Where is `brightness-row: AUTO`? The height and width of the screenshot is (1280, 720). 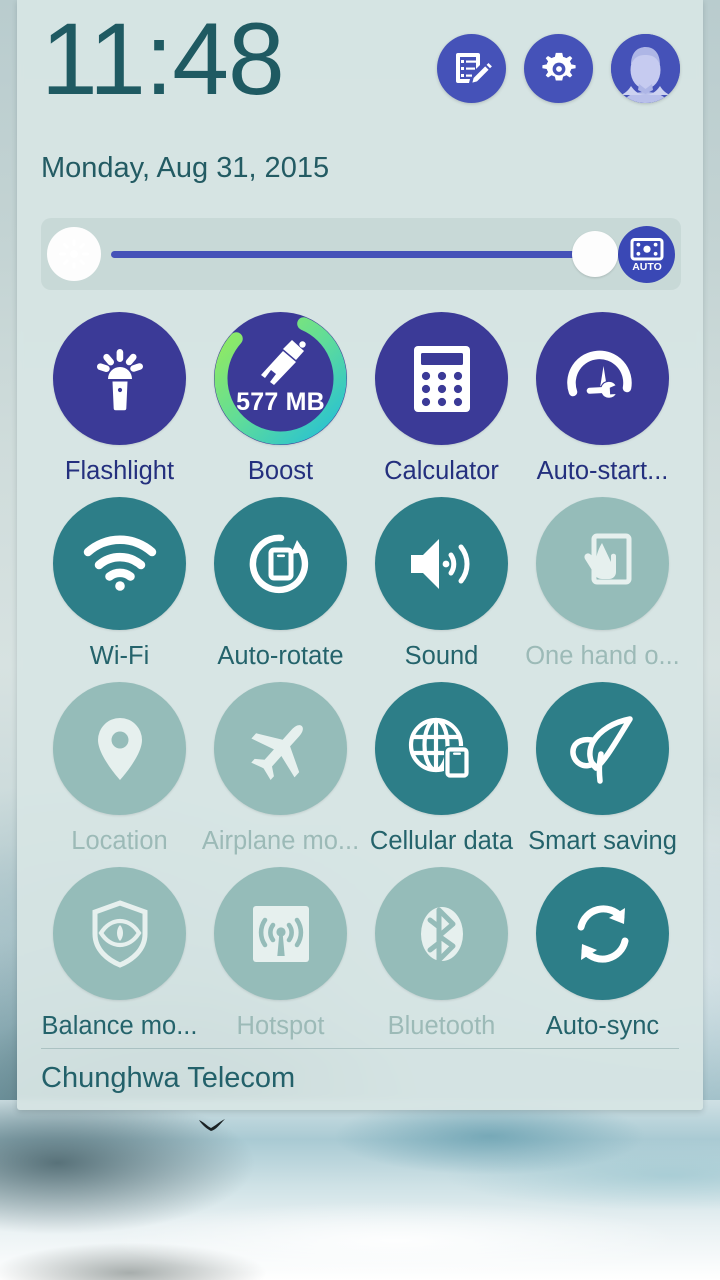 brightness-row: AUTO is located at coordinates (361, 254).